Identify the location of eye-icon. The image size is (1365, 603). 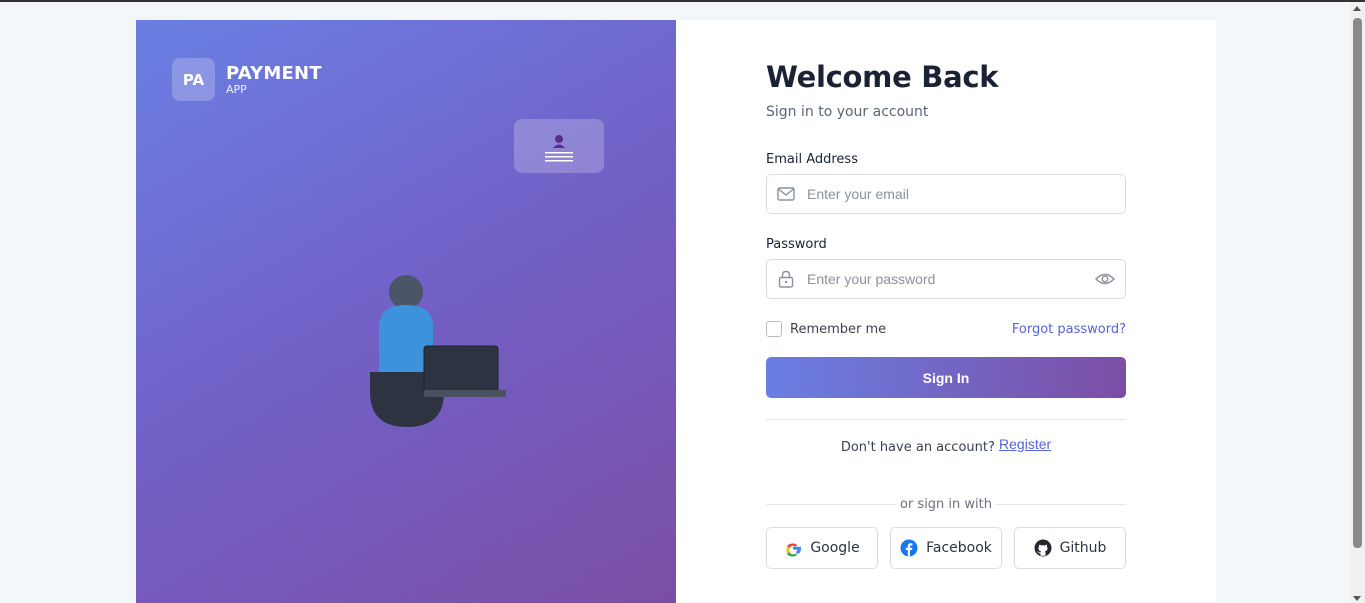
(1105, 279).